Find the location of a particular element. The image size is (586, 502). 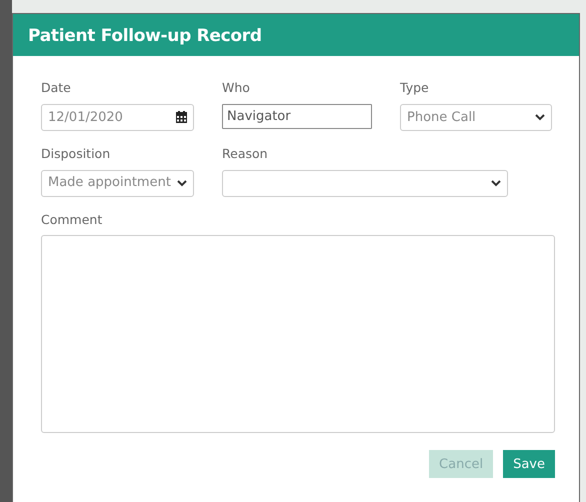

date-field: 12/01/2020 is located at coordinates (117, 117).